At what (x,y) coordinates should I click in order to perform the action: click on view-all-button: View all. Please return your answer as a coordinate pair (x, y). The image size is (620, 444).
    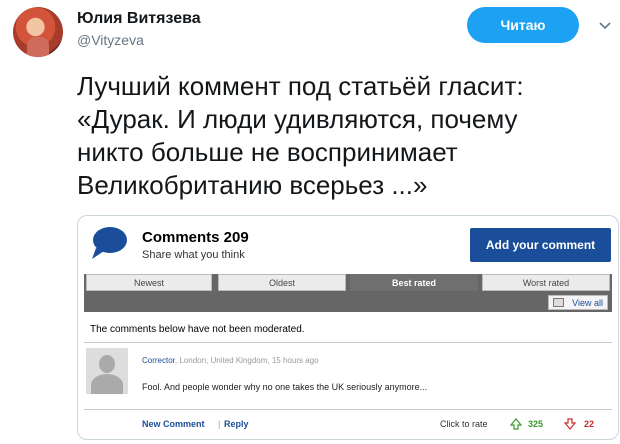
    Looking at the image, I should click on (578, 302).